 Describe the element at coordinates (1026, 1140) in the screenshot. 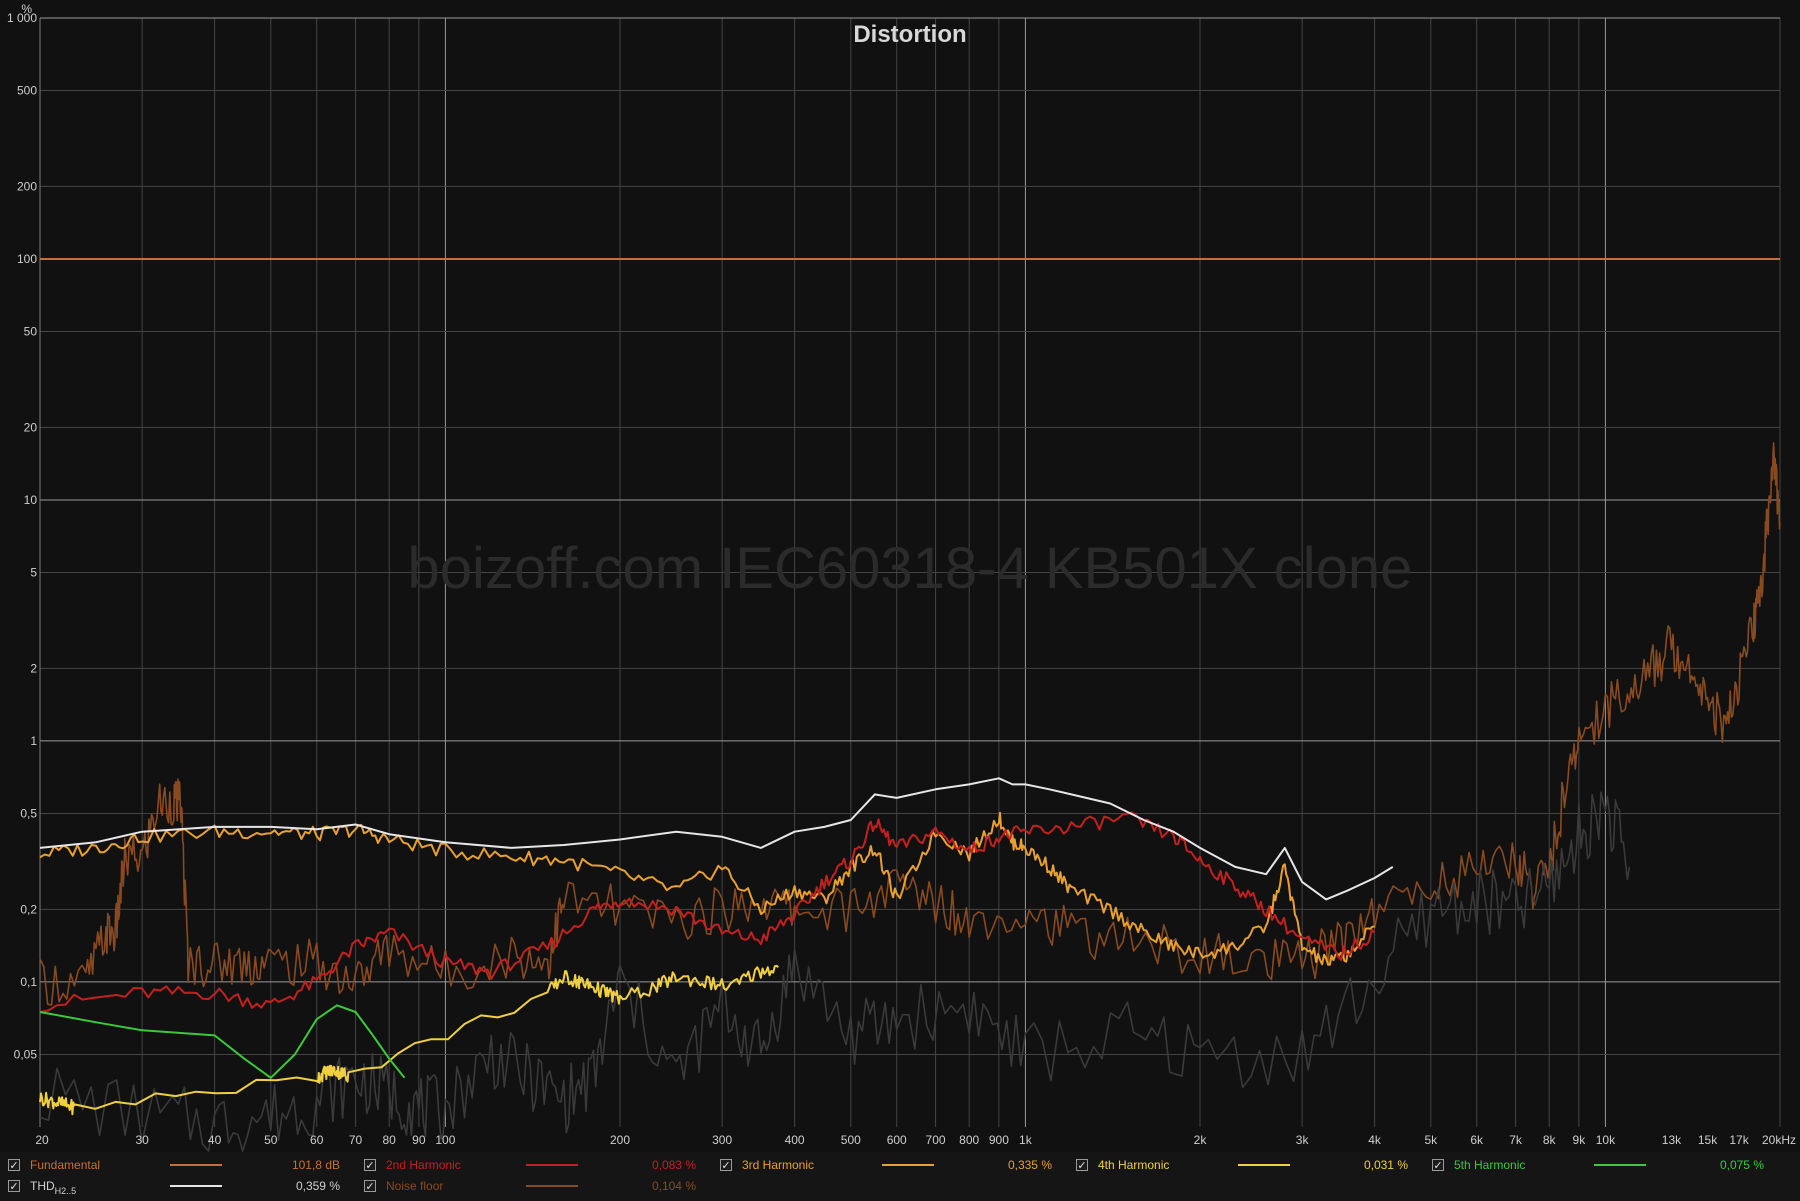

I see `x-tick-label: 1k` at that location.